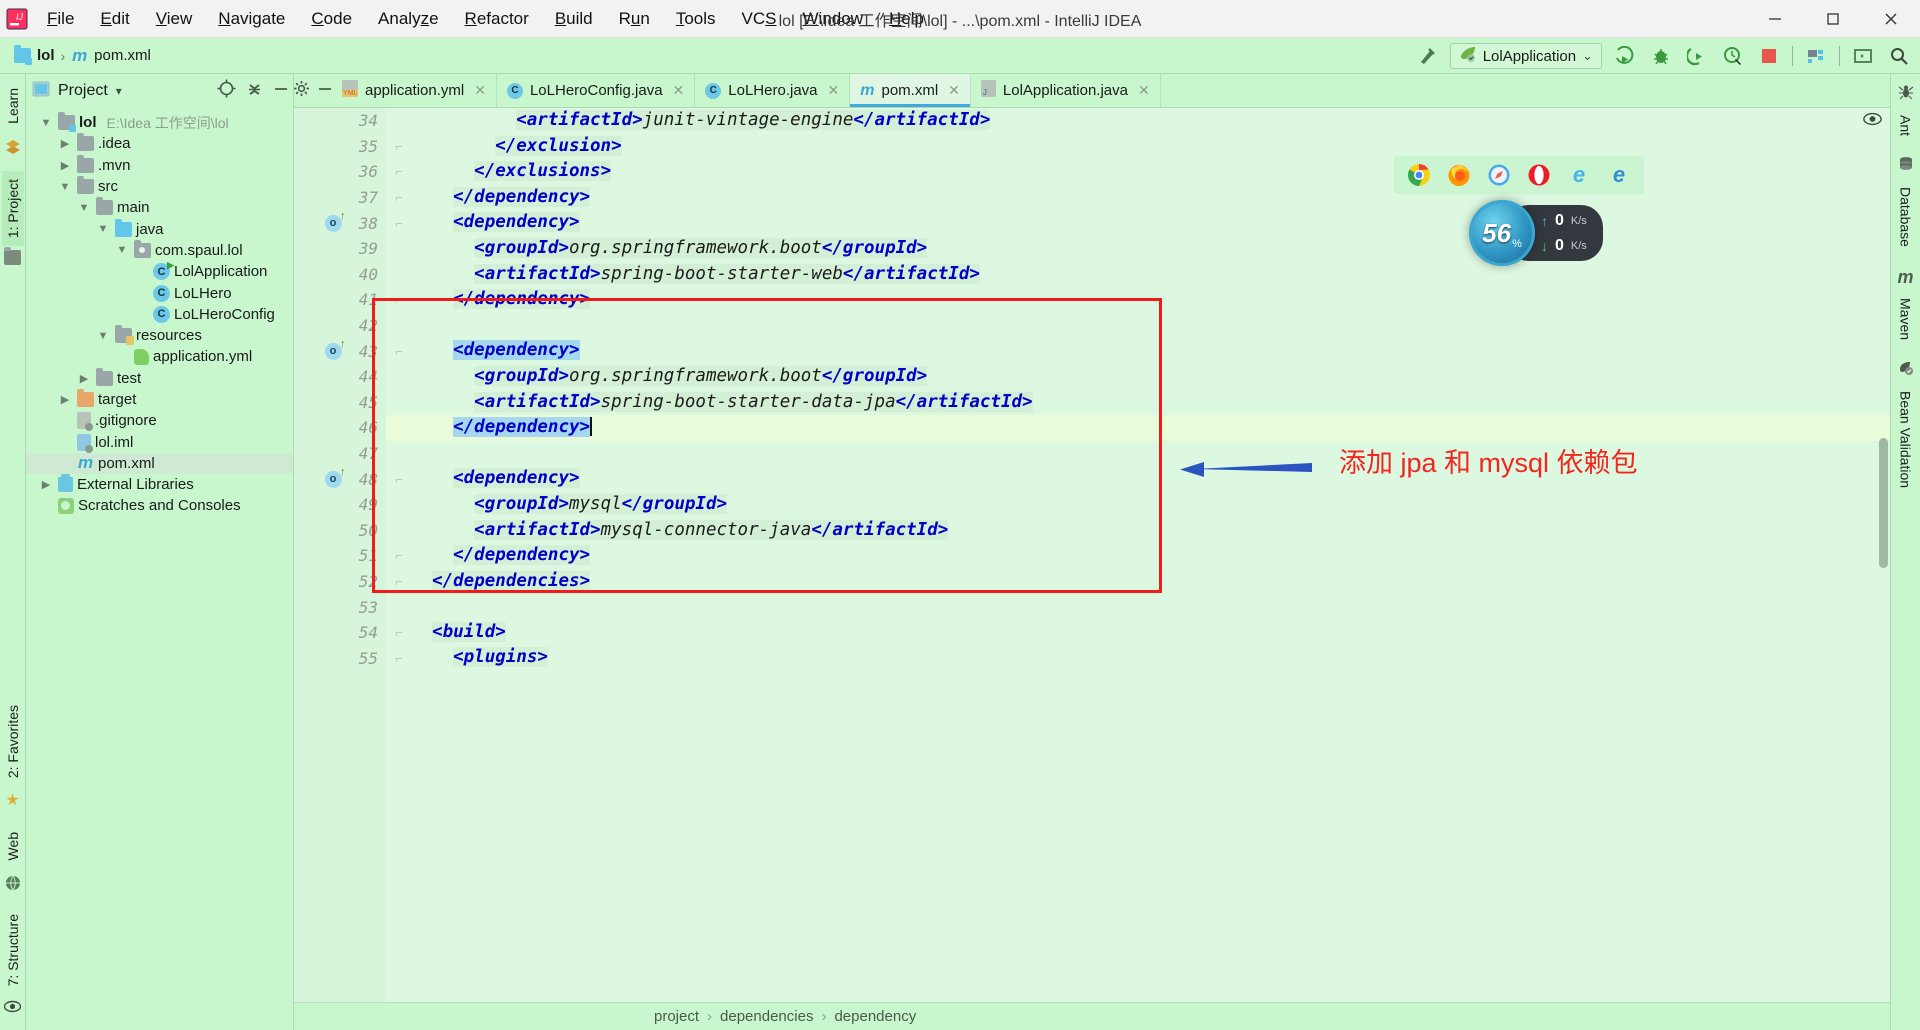  Describe the element at coordinates (331, 19) in the screenshot. I see `menu-code: Code` at that location.